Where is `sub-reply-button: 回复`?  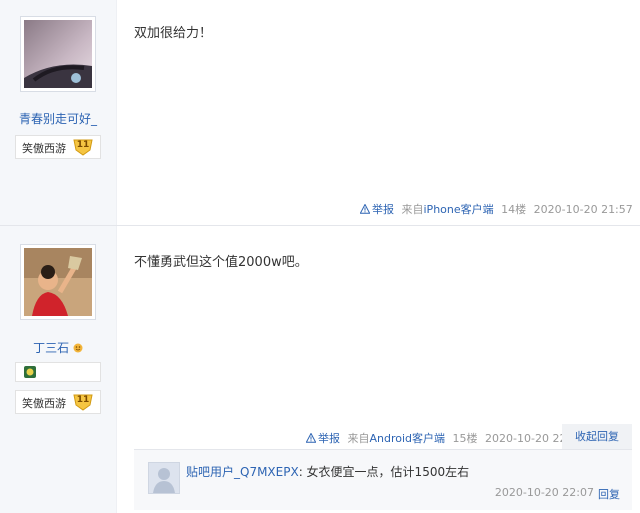 sub-reply-button: 回复 is located at coordinates (609, 494).